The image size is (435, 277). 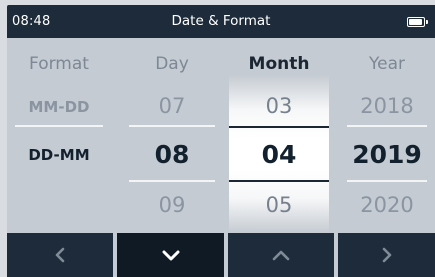 I want to click on month-selected-value: 04, so click(x=279, y=155).